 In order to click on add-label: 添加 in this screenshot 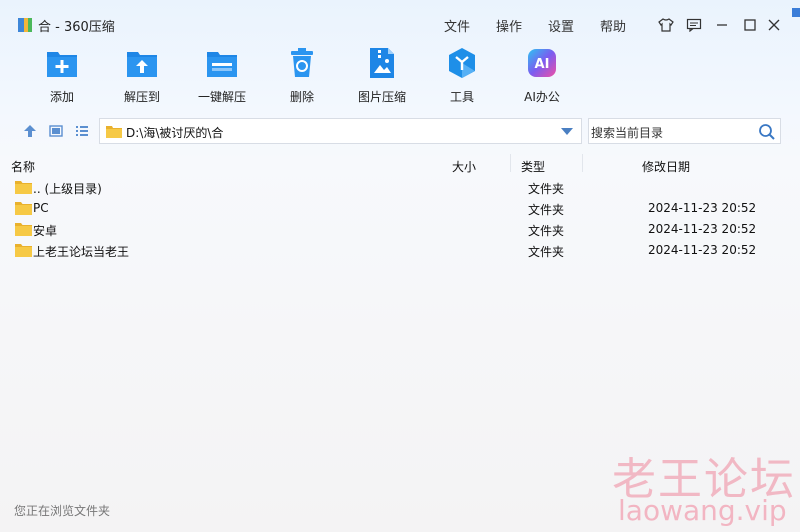, I will do `click(61, 97)`.